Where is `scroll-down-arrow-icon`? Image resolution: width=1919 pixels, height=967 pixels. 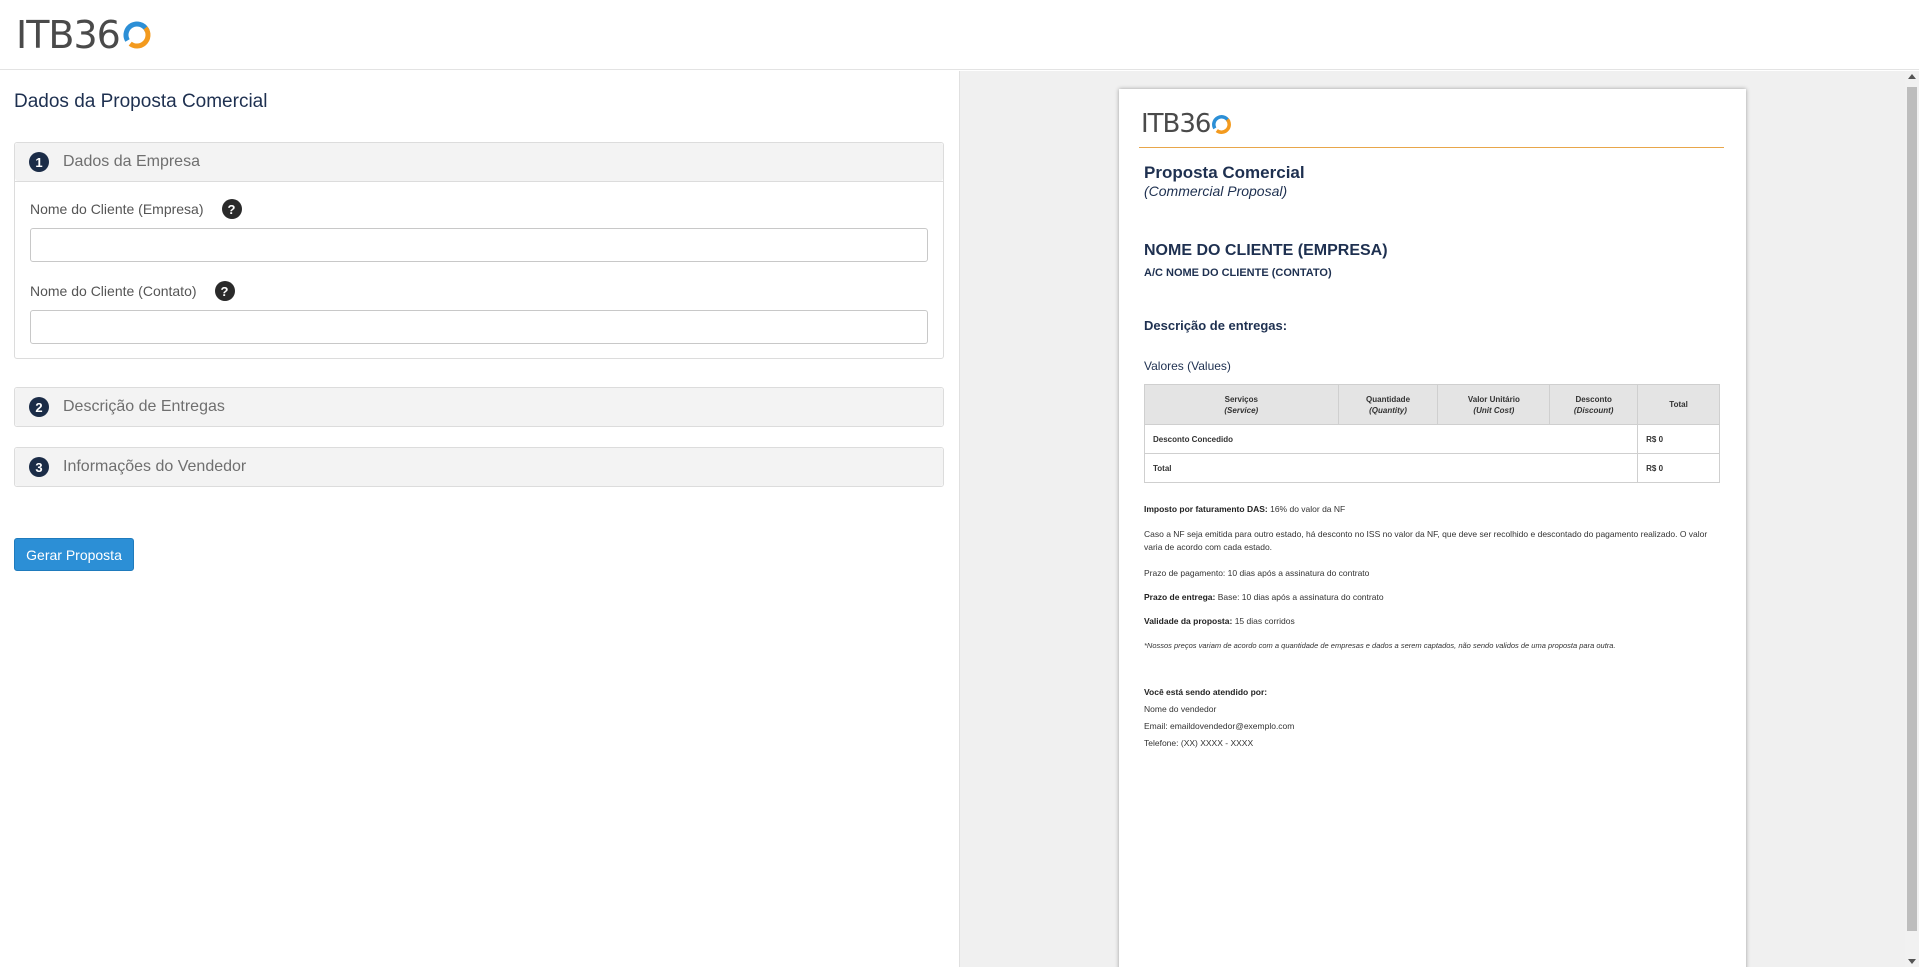
scroll-down-arrow-icon is located at coordinates (1912, 961).